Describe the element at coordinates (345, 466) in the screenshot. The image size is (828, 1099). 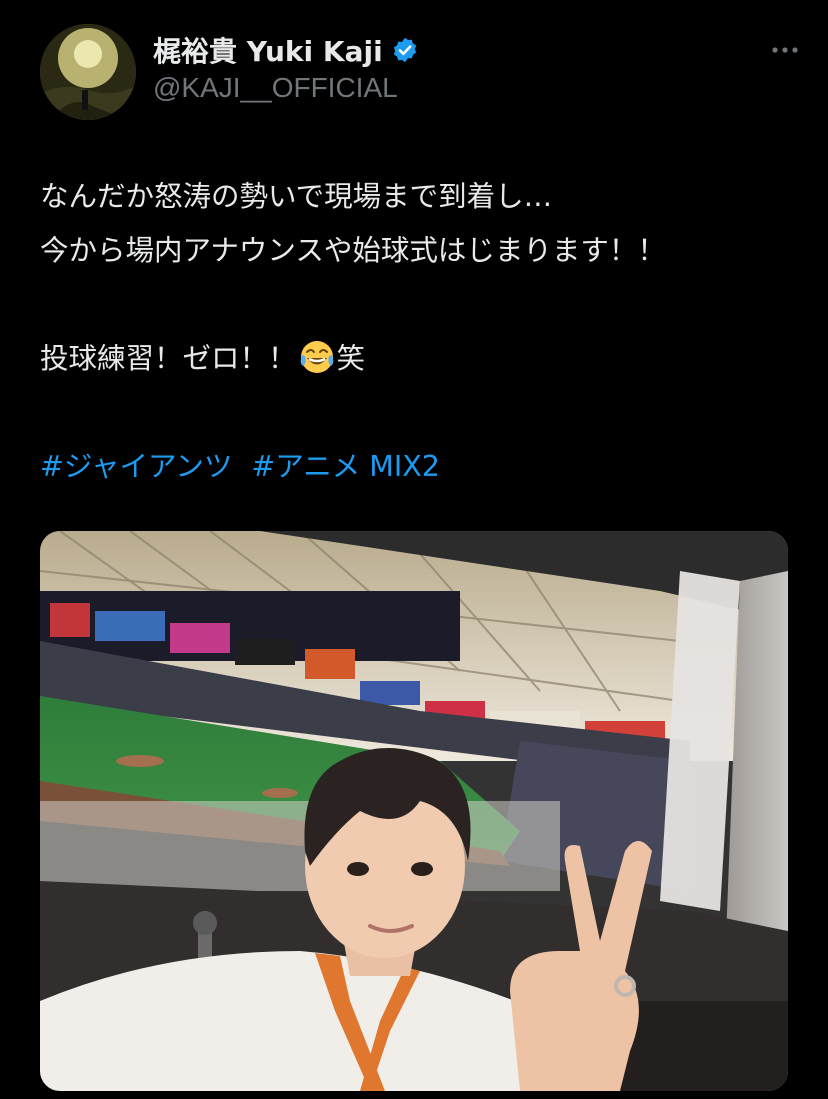
I see `hashtag-link-2: #アニメ MIX2` at that location.